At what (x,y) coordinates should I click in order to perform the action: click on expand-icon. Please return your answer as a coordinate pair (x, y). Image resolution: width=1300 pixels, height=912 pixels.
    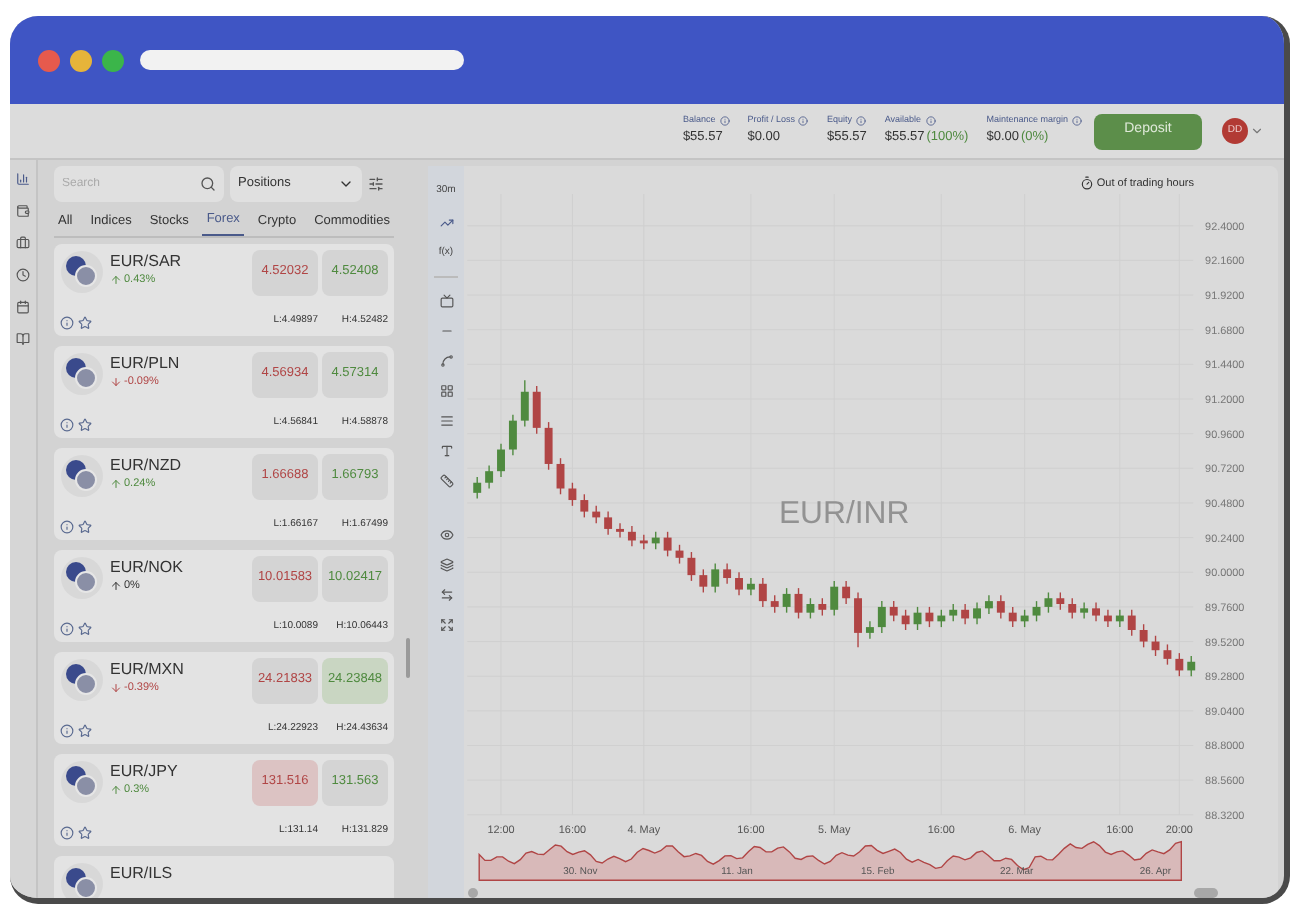
    Looking at the image, I should click on (446, 625).